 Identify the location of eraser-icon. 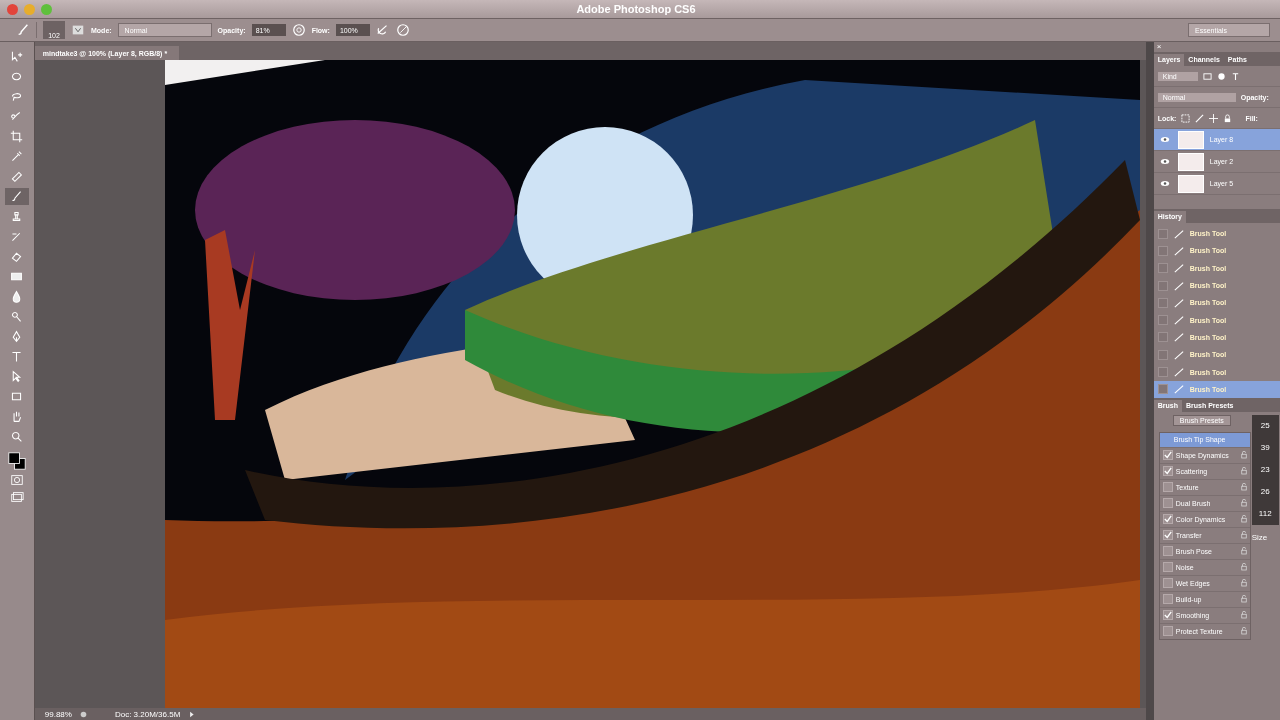
(17, 256).